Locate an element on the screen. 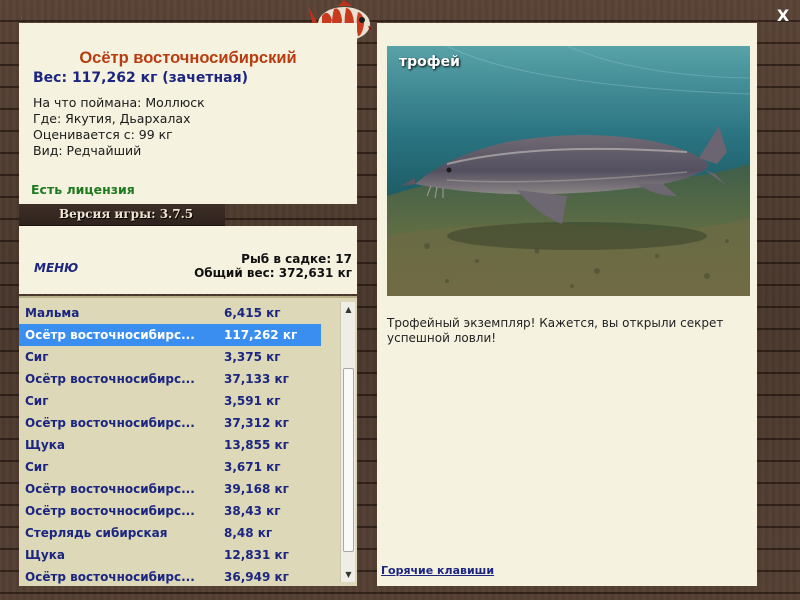 Image resolution: width=800 pixels, height=600 pixels. version-bar: Версия игры: 3.7.5 is located at coordinates (122, 215).